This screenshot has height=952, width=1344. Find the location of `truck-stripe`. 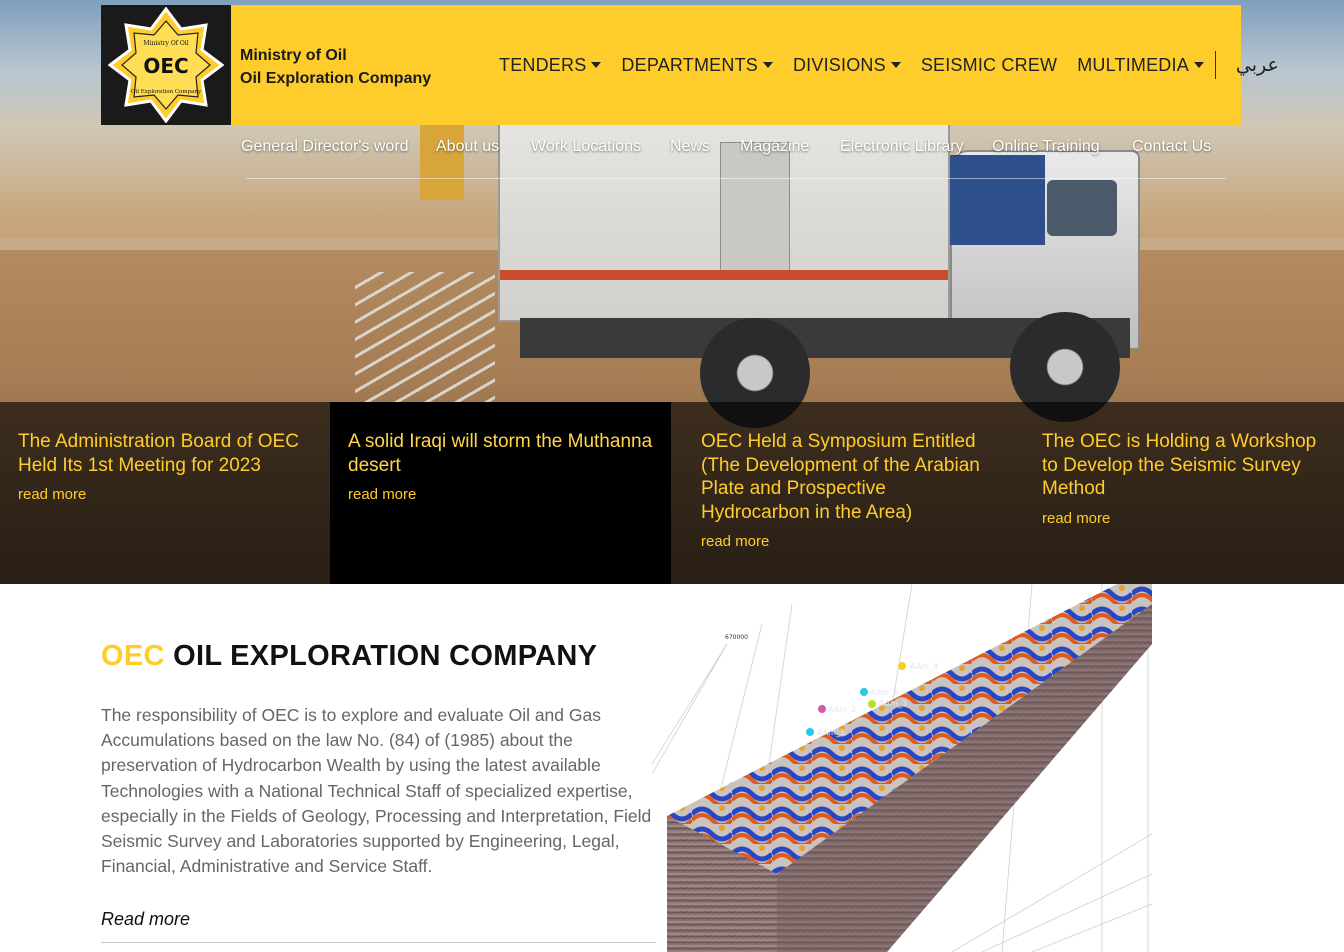

truck-stripe is located at coordinates (724, 275).